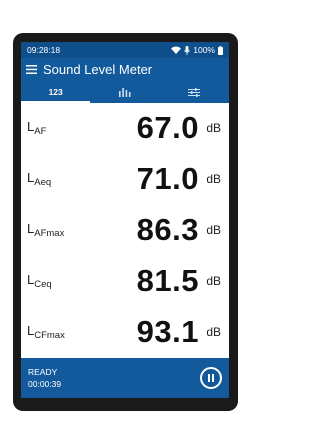  What do you see at coordinates (125, 331) in the screenshot?
I see `reading-row-lcfmax: LCFmax 93.1 dB` at bounding box center [125, 331].